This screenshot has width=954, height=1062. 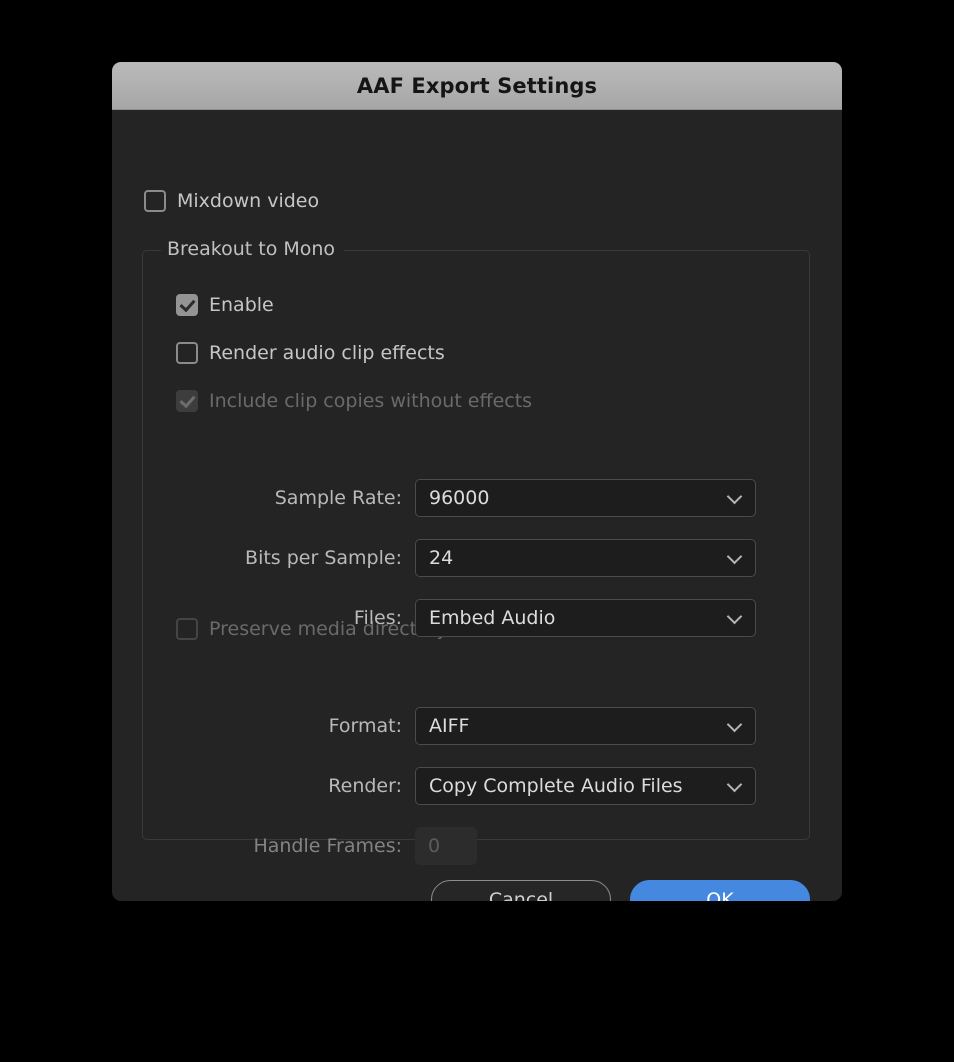 I want to click on dialog-footer: Cancel OK, so click(x=620, y=890).